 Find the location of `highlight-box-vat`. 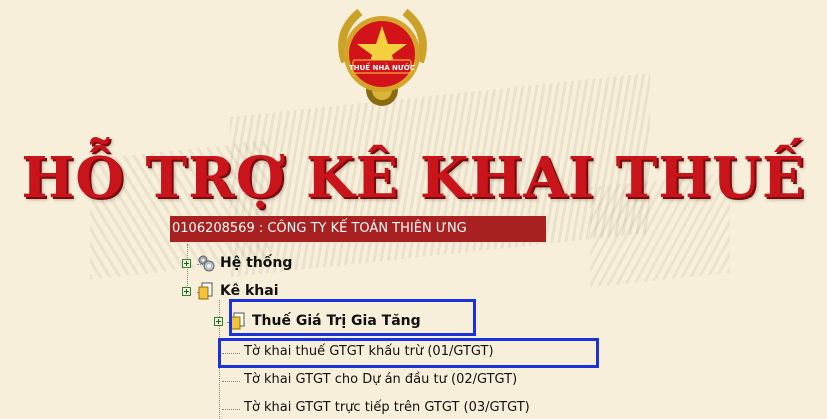

highlight-box-vat is located at coordinates (352, 317).